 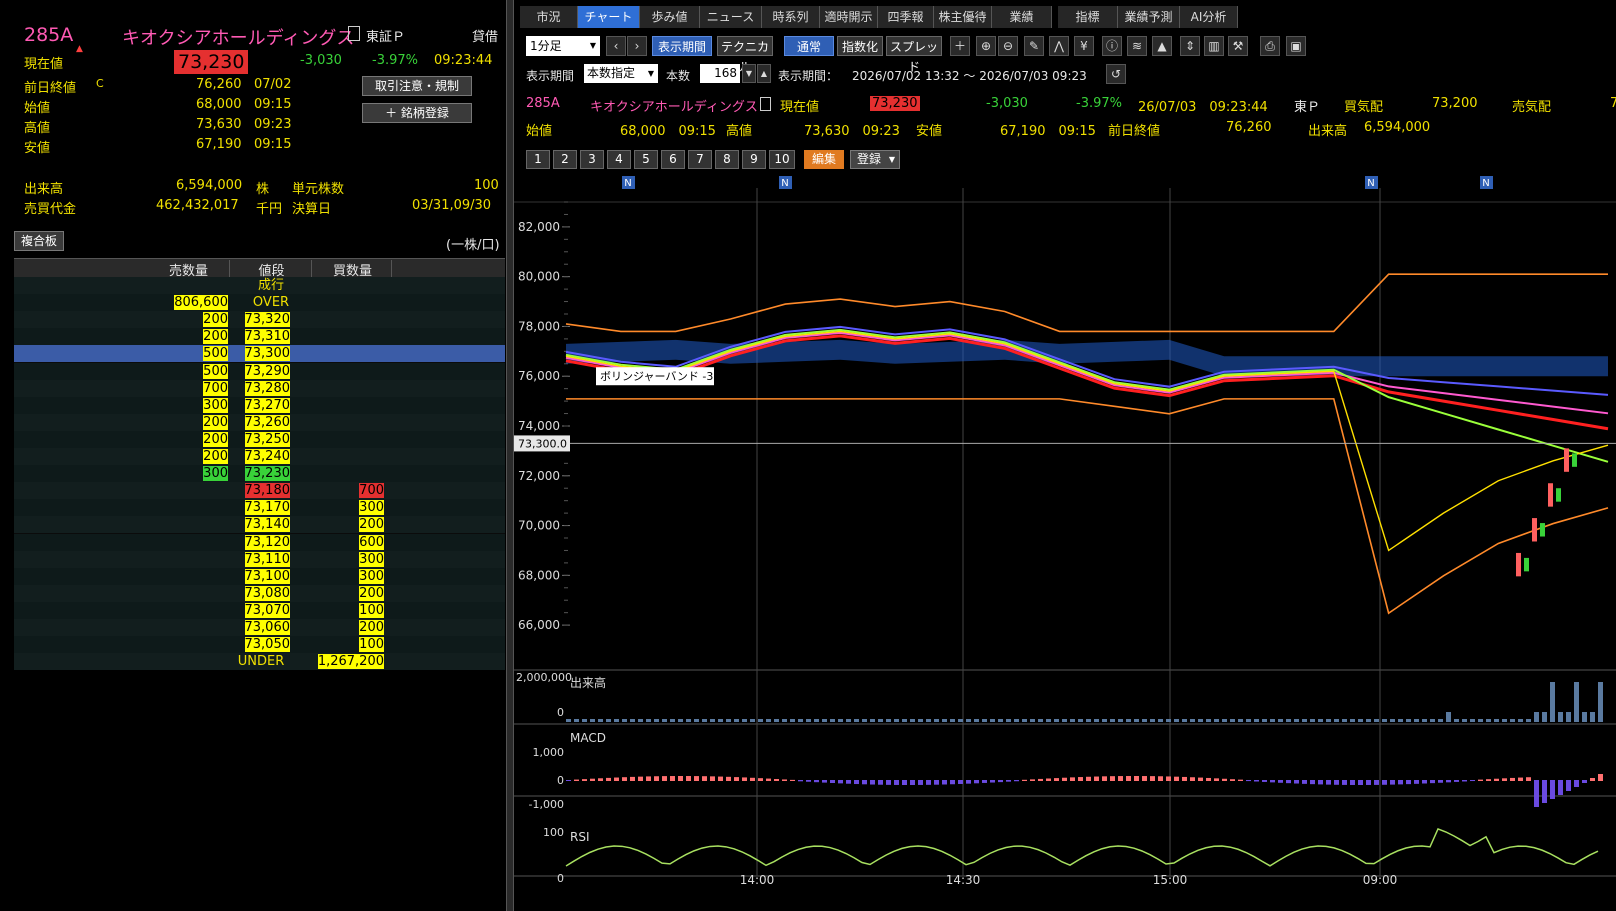 I want to click on refresh-icon: ↺, so click(x=1116, y=74).